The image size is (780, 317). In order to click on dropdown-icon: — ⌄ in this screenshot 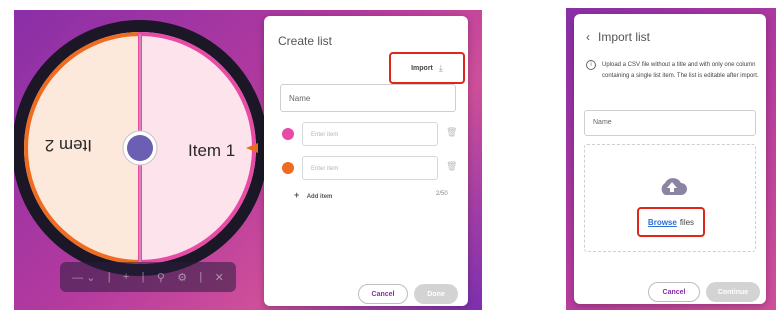, I will do `click(83, 277)`.